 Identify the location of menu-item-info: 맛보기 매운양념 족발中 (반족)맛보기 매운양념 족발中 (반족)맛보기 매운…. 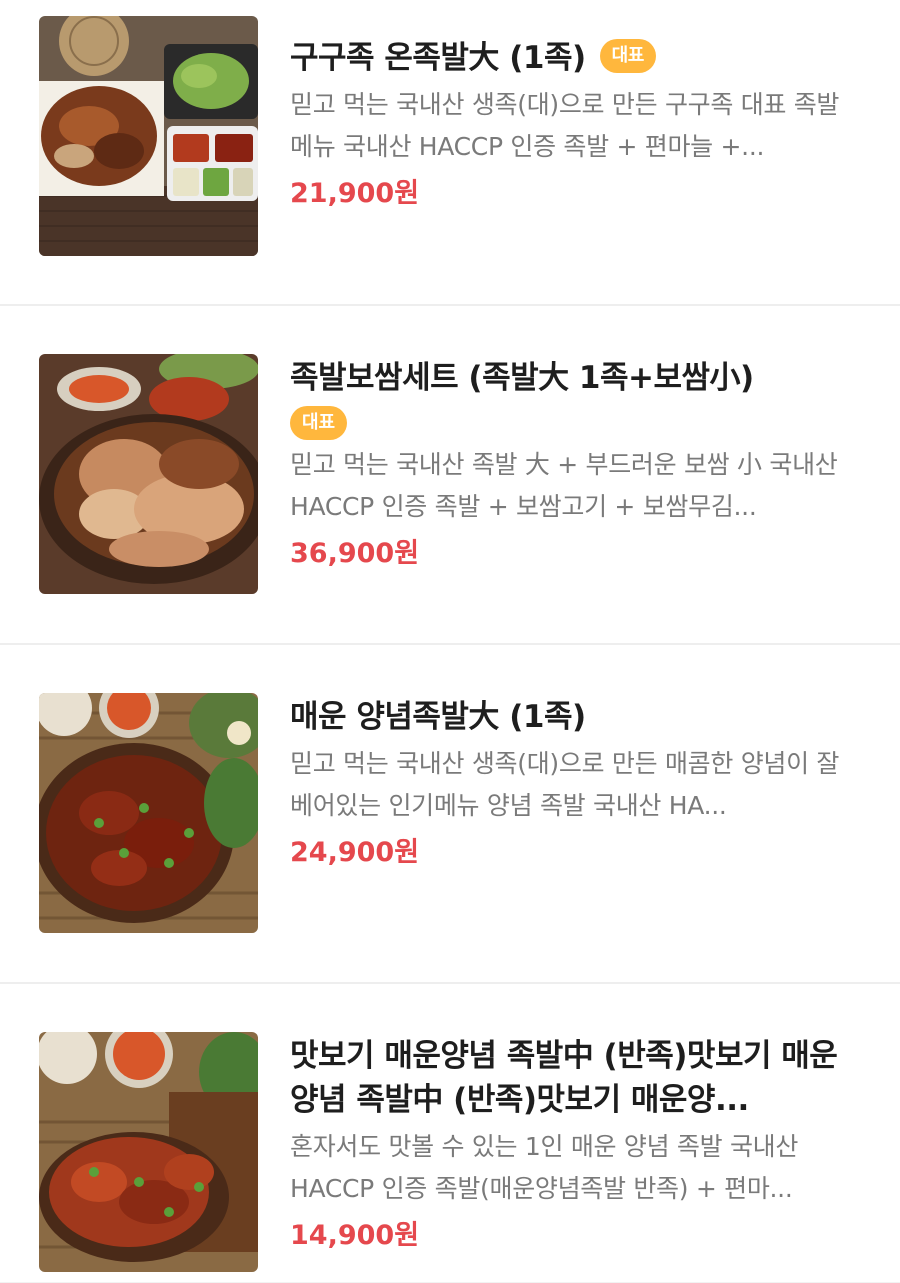
(576, 1145).